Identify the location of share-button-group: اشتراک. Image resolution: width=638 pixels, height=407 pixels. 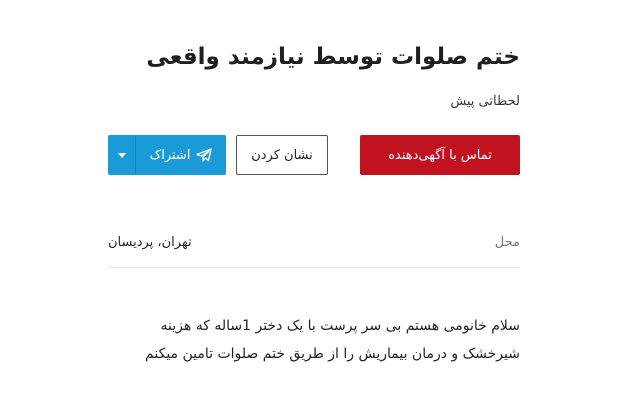
(167, 155).